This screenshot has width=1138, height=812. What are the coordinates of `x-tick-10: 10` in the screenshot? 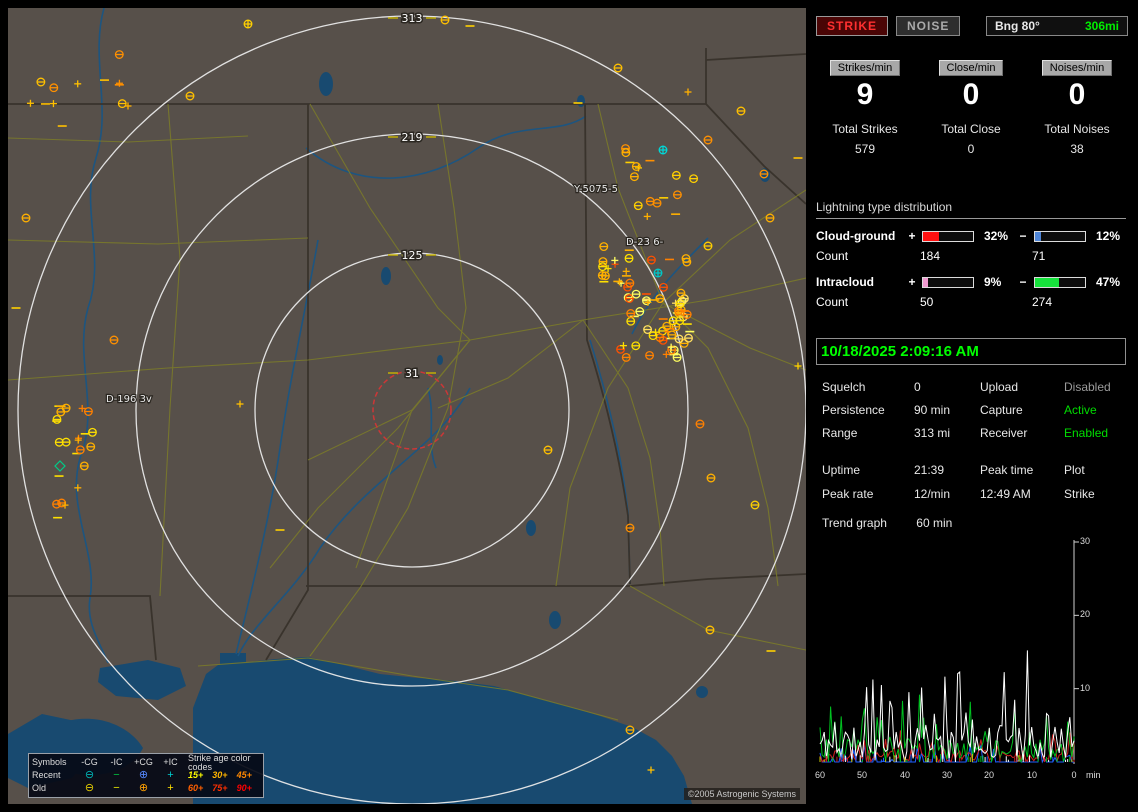 It's located at (1031, 775).